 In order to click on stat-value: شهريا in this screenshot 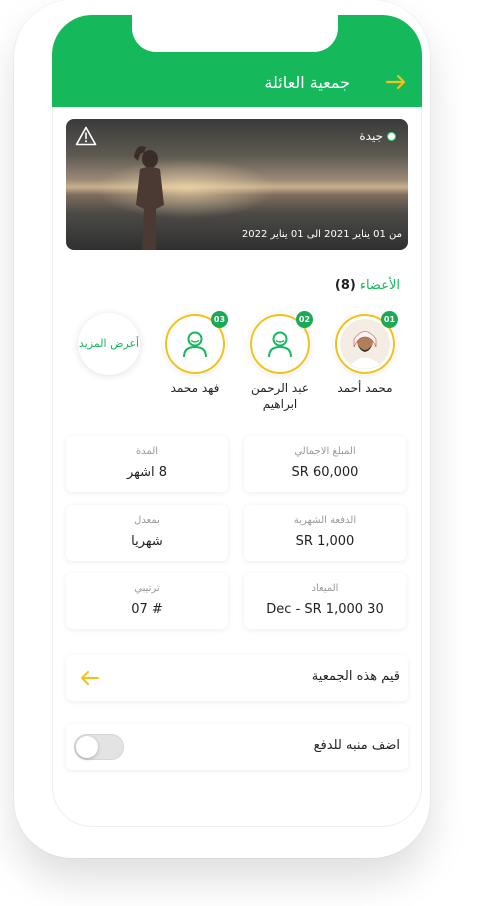, I will do `click(147, 541)`.